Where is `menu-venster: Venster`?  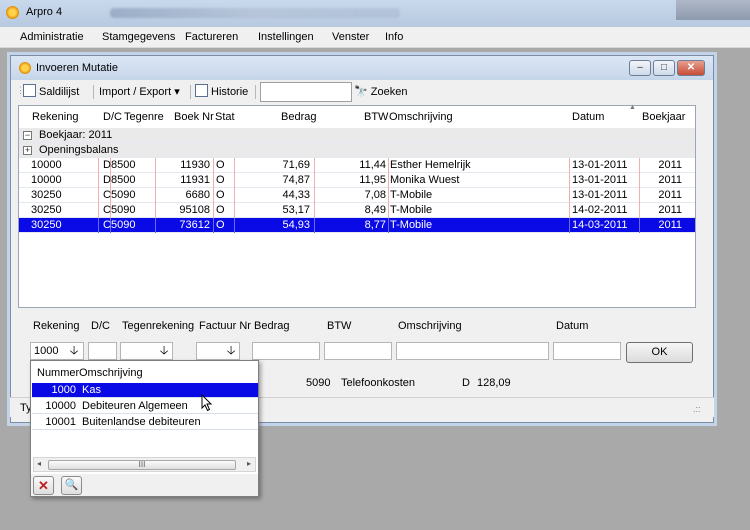 menu-venster: Venster is located at coordinates (350, 37).